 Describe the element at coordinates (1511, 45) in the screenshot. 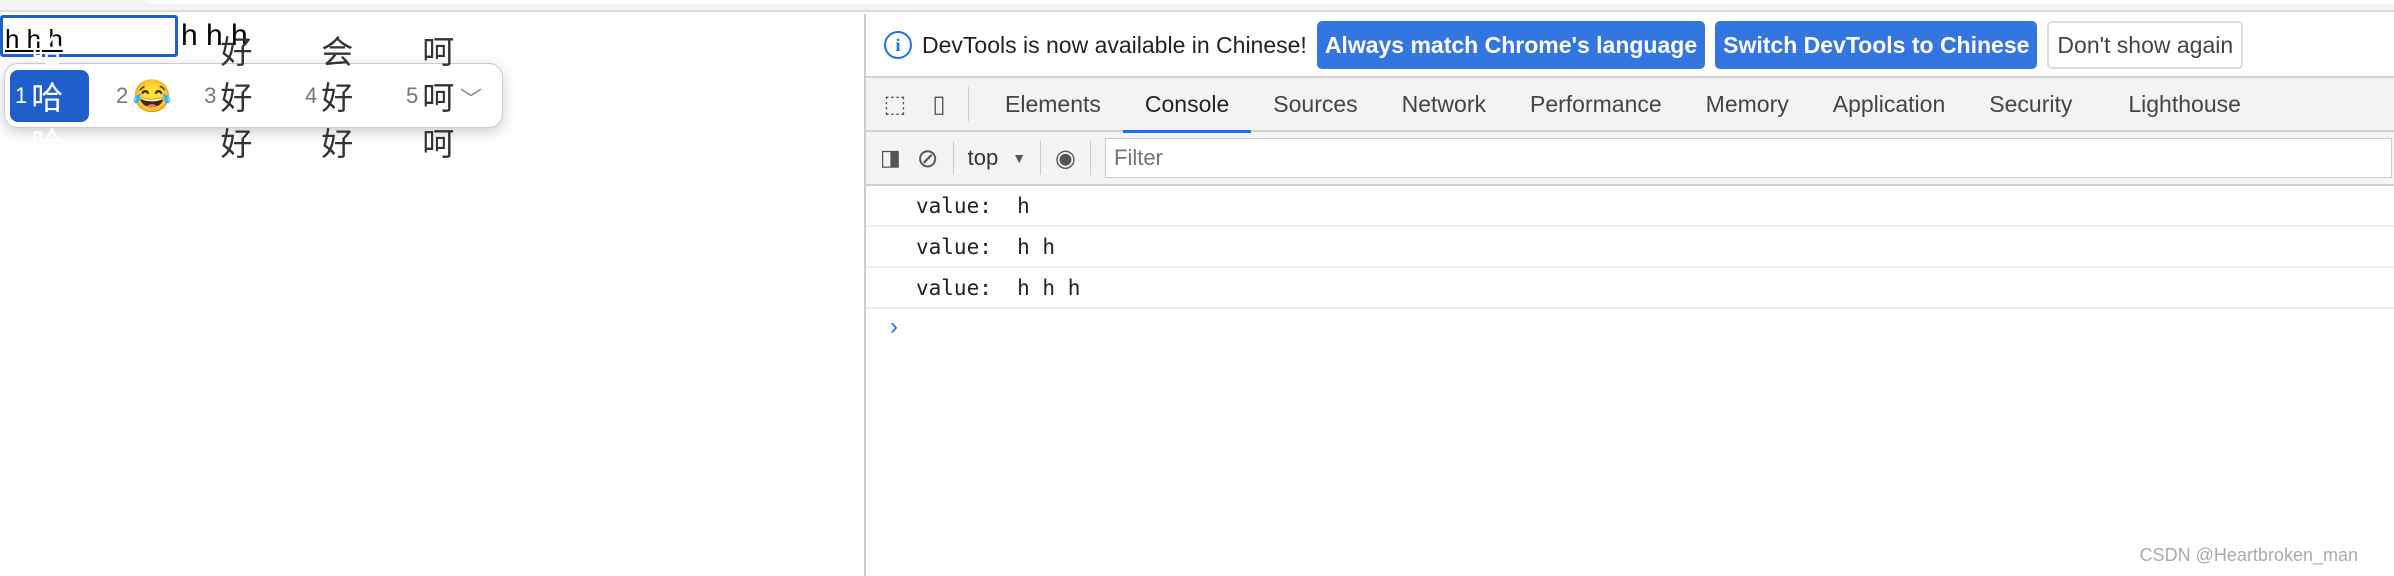

I see `always-match-language-button: Always match Chrome's language` at that location.